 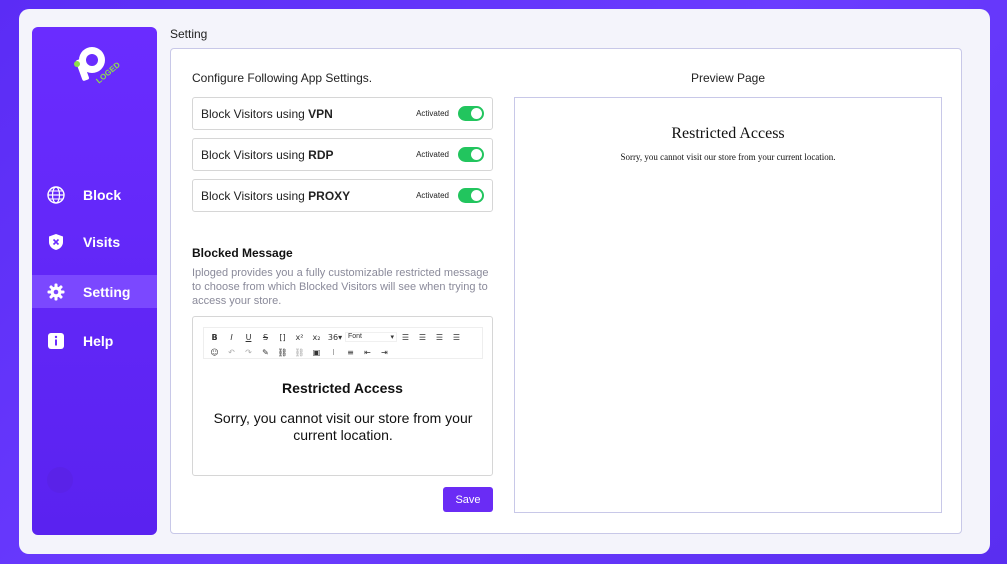 I want to click on sidebar-item-label: Visits, so click(x=102, y=241).